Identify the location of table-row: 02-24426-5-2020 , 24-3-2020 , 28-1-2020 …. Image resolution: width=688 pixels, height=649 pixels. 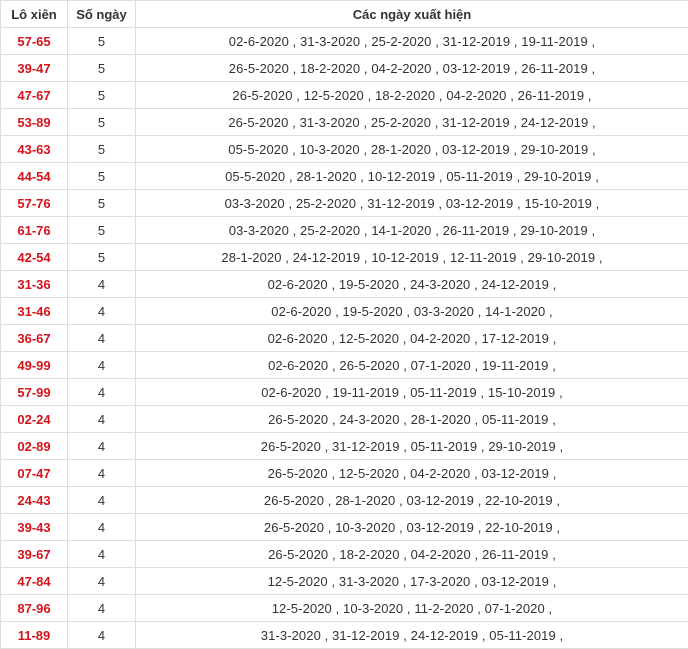
(344, 419).